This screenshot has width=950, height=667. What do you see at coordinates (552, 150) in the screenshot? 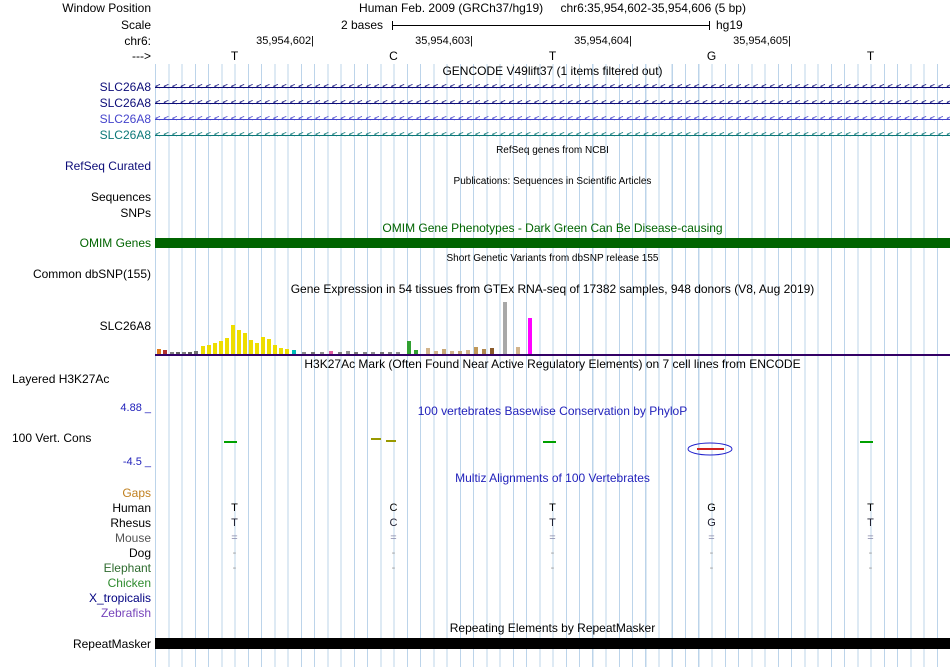
I see `refseq-header: RefSeq genes from NCBI` at bounding box center [552, 150].